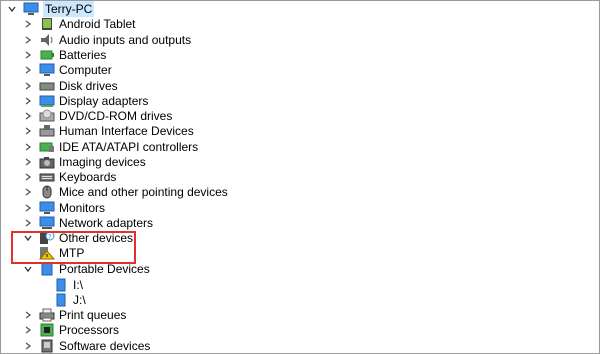 This screenshot has height=354, width=600. I want to click on tree-root: Terry-PC, so click(51, 9).